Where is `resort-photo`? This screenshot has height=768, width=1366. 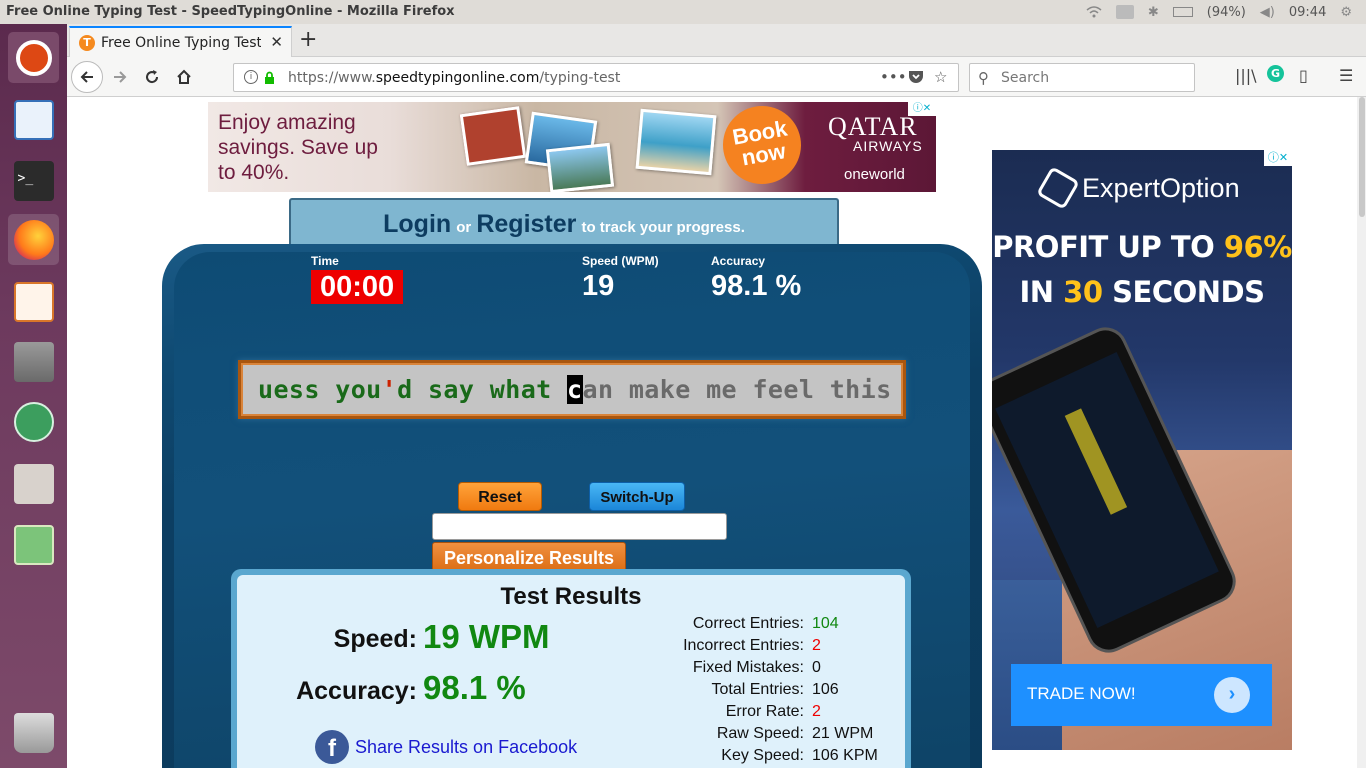
resort-photo is located at coordinates (676, 142).